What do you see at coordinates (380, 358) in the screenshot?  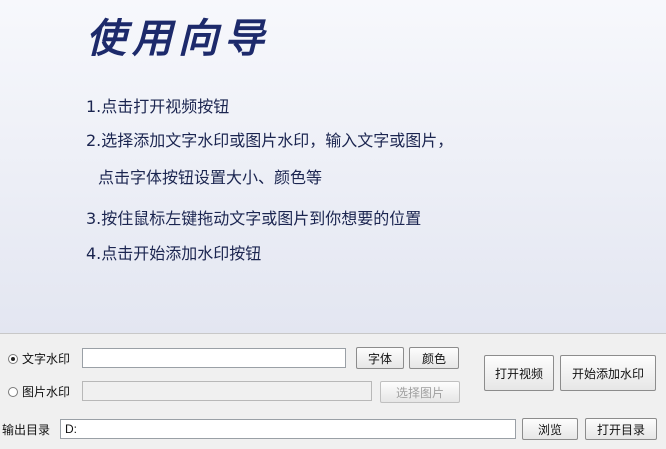 I see `font-button: 字体` at bounding box center [380, 358].